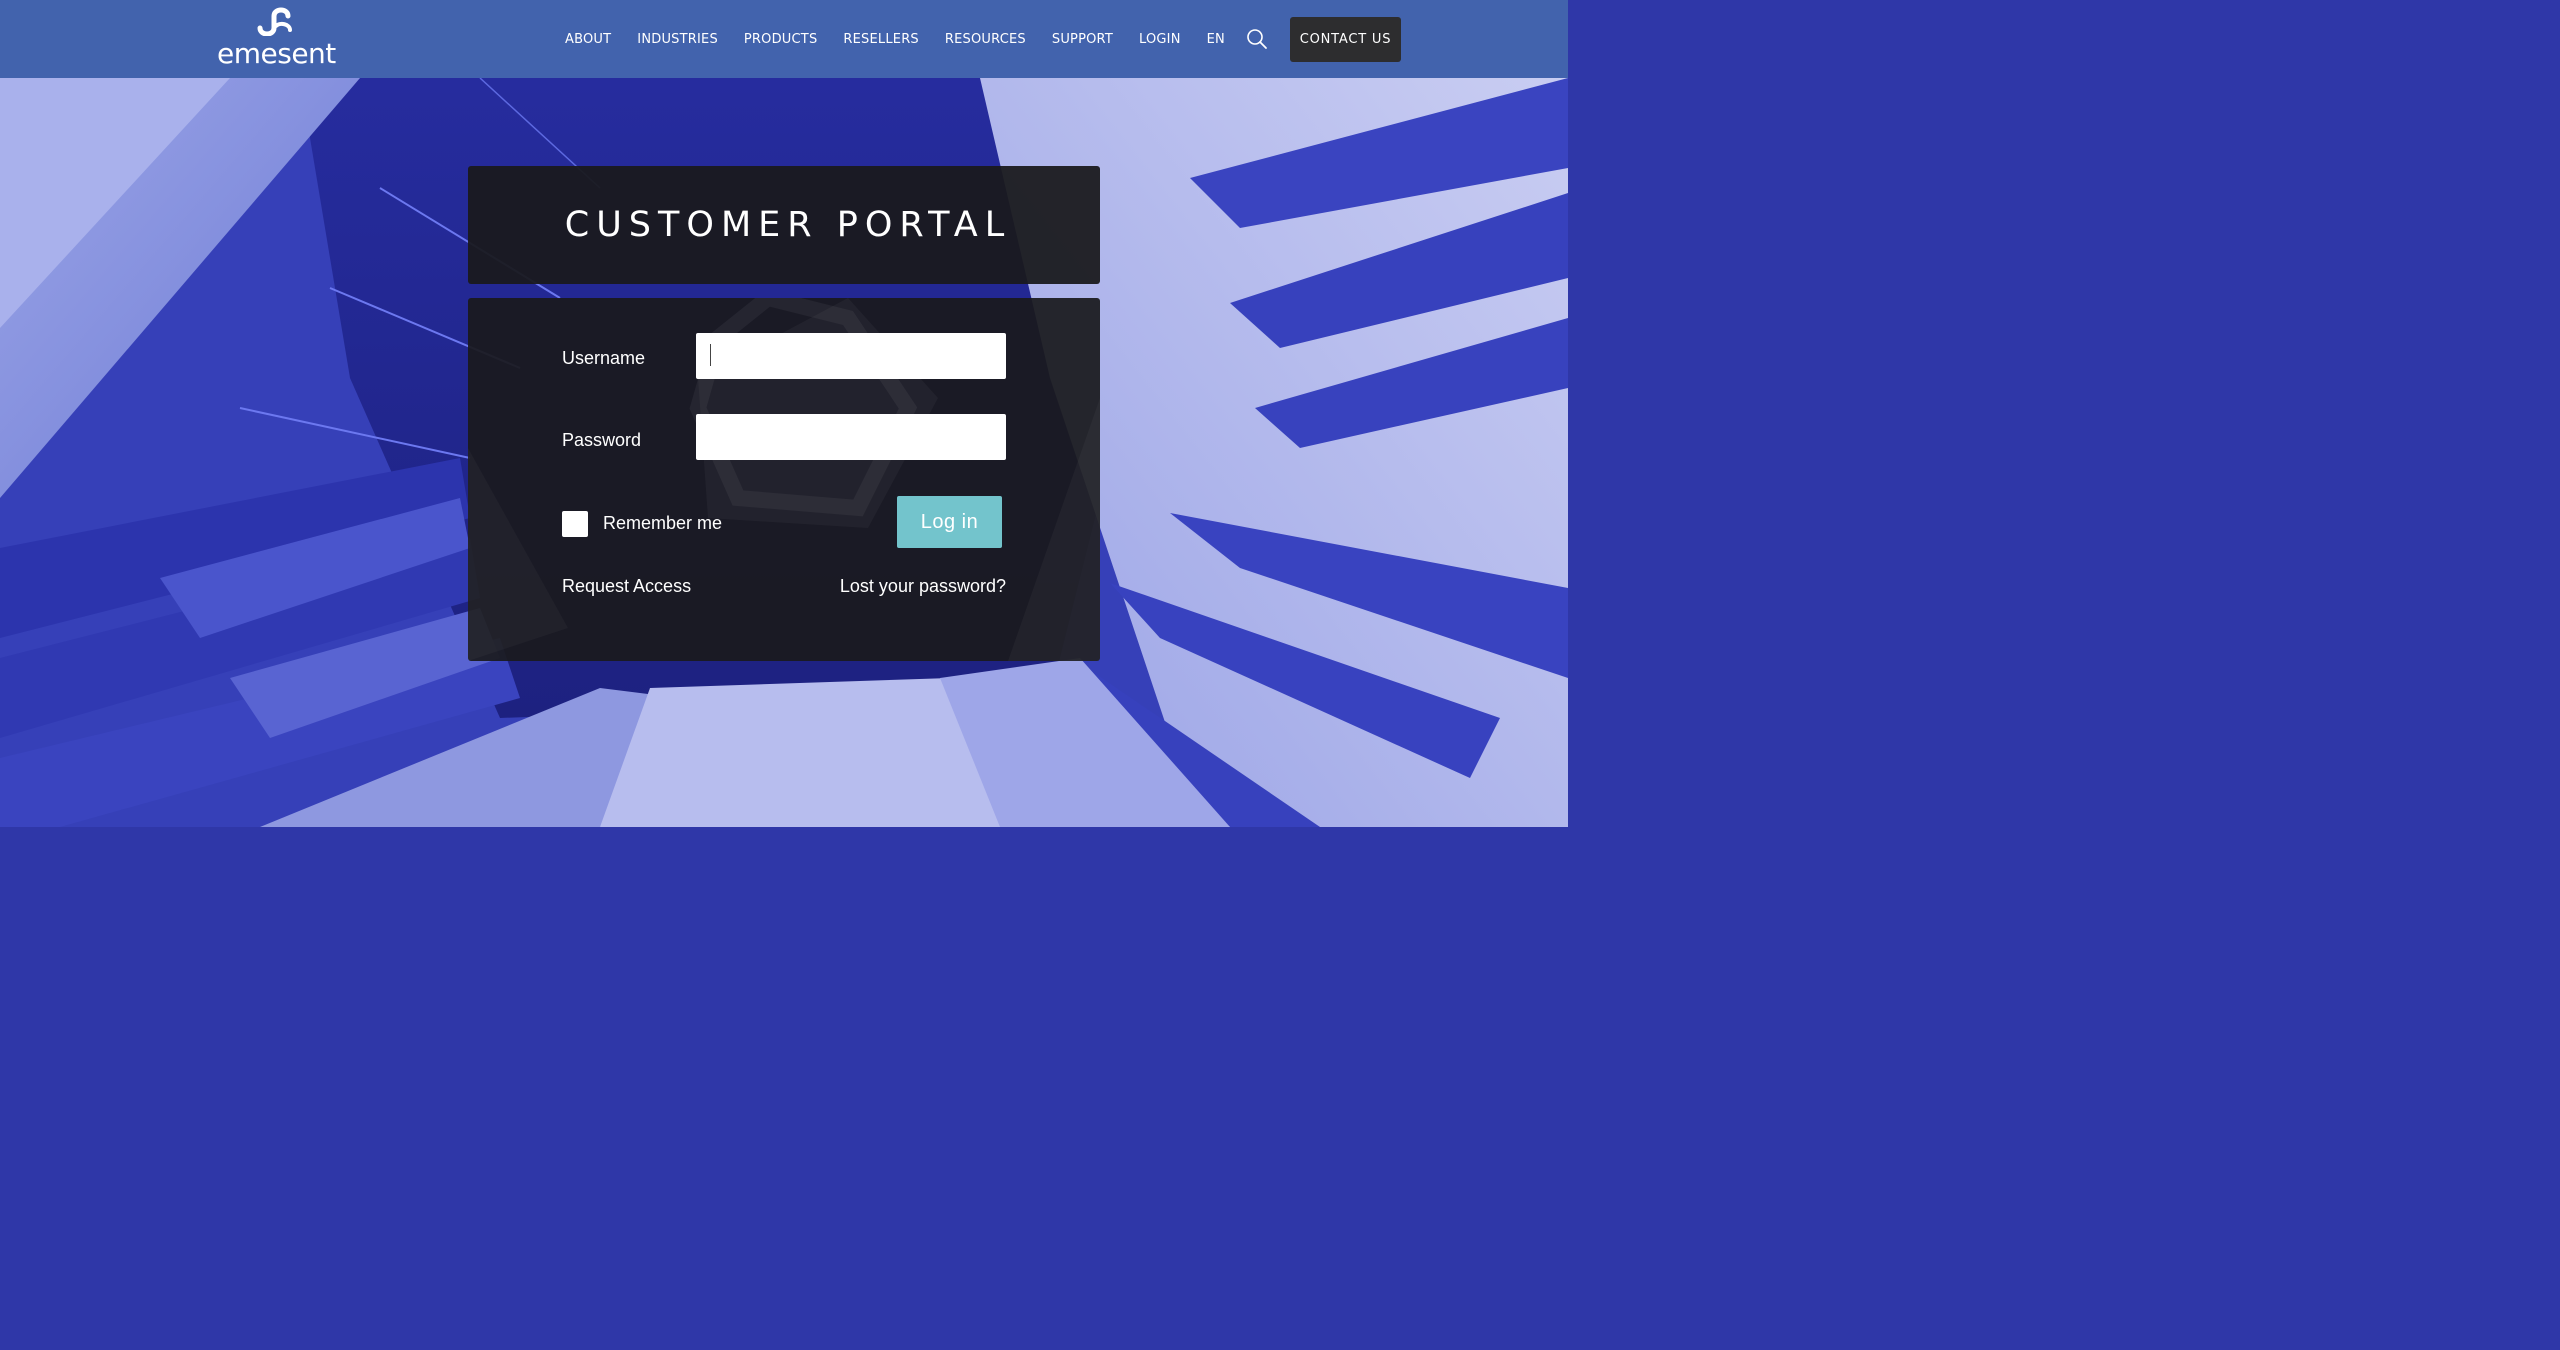 The height and width of the screenshot is (1350, 2560). I want to click on portal-title-panel: CUSTOMER PORTAL, so click(784, 225).